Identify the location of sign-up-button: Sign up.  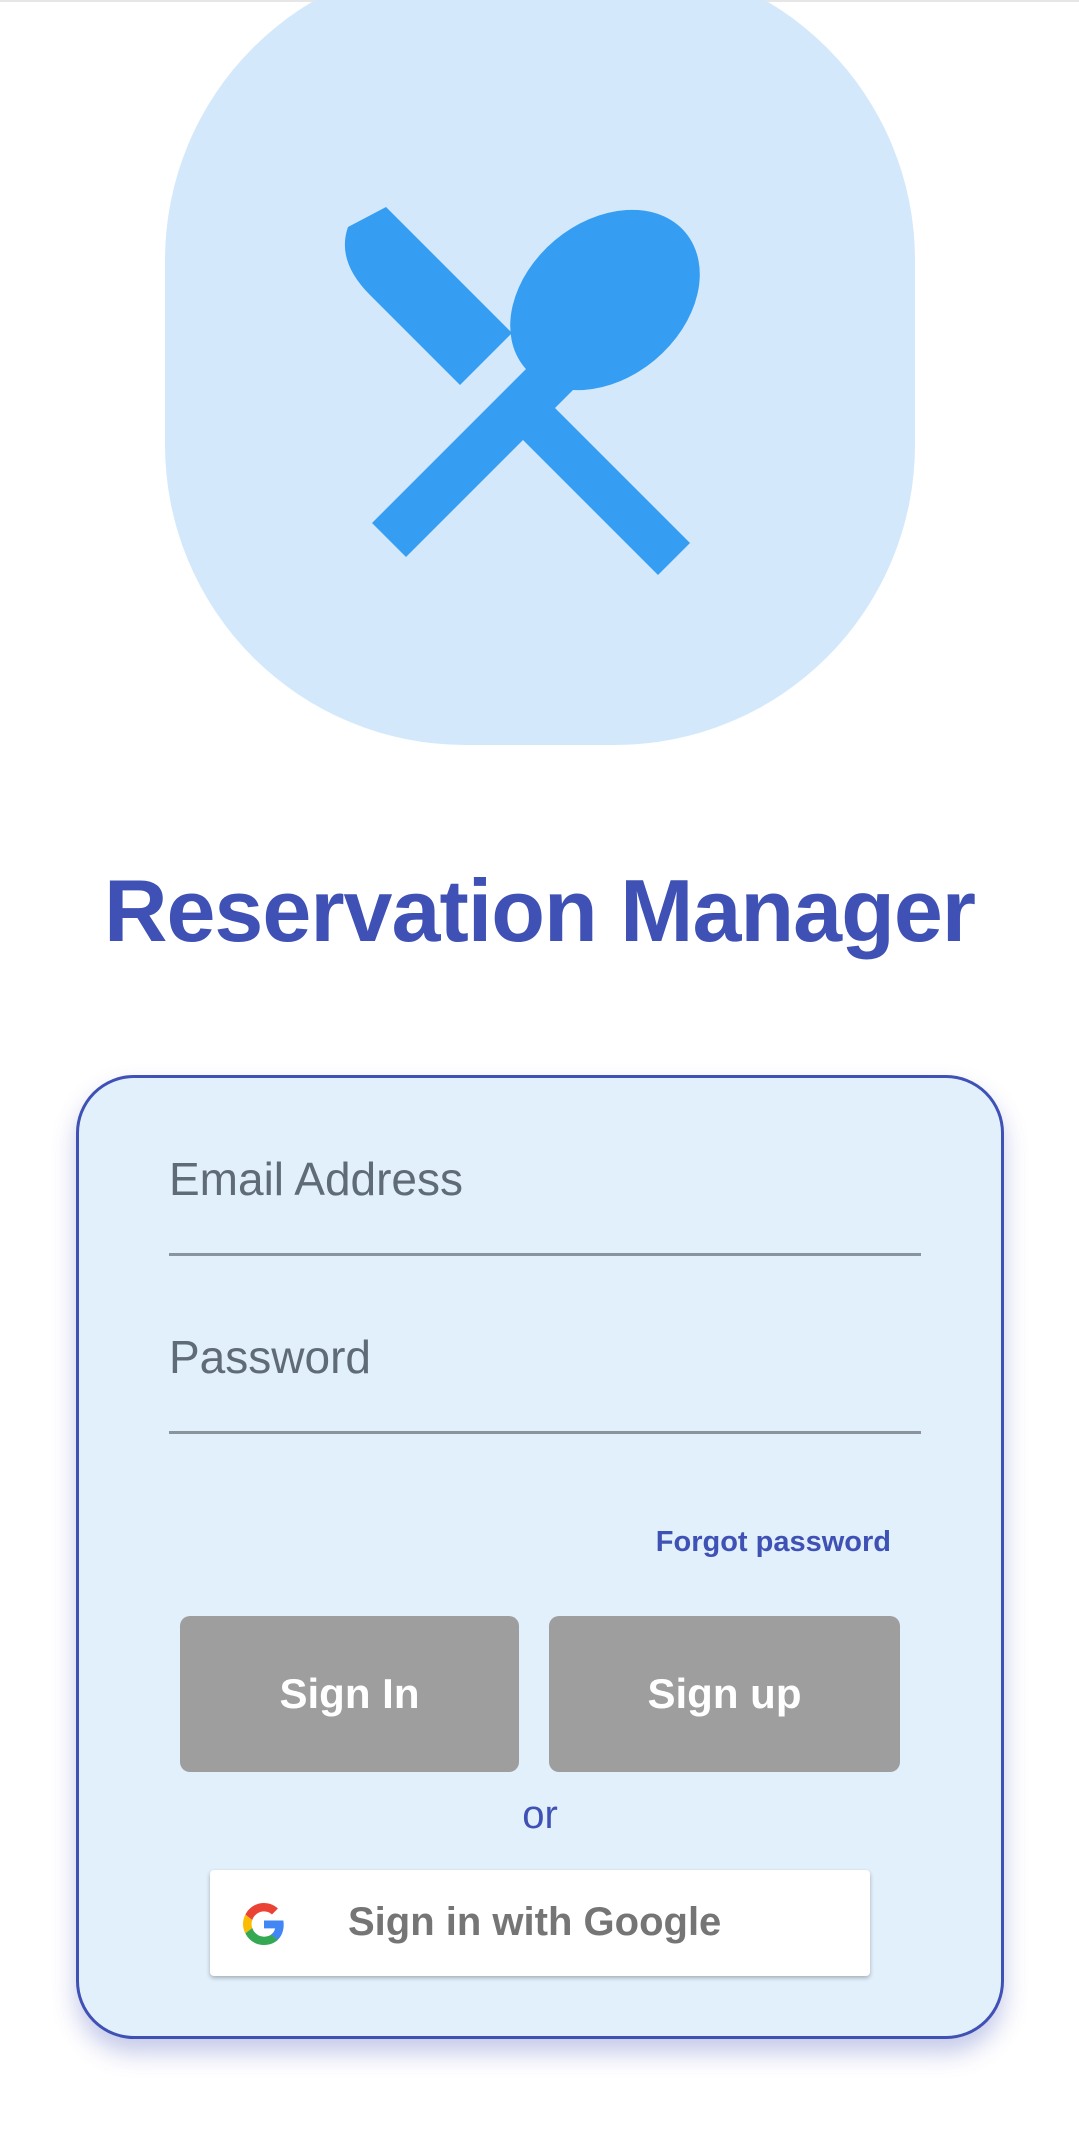
(724, 1694).